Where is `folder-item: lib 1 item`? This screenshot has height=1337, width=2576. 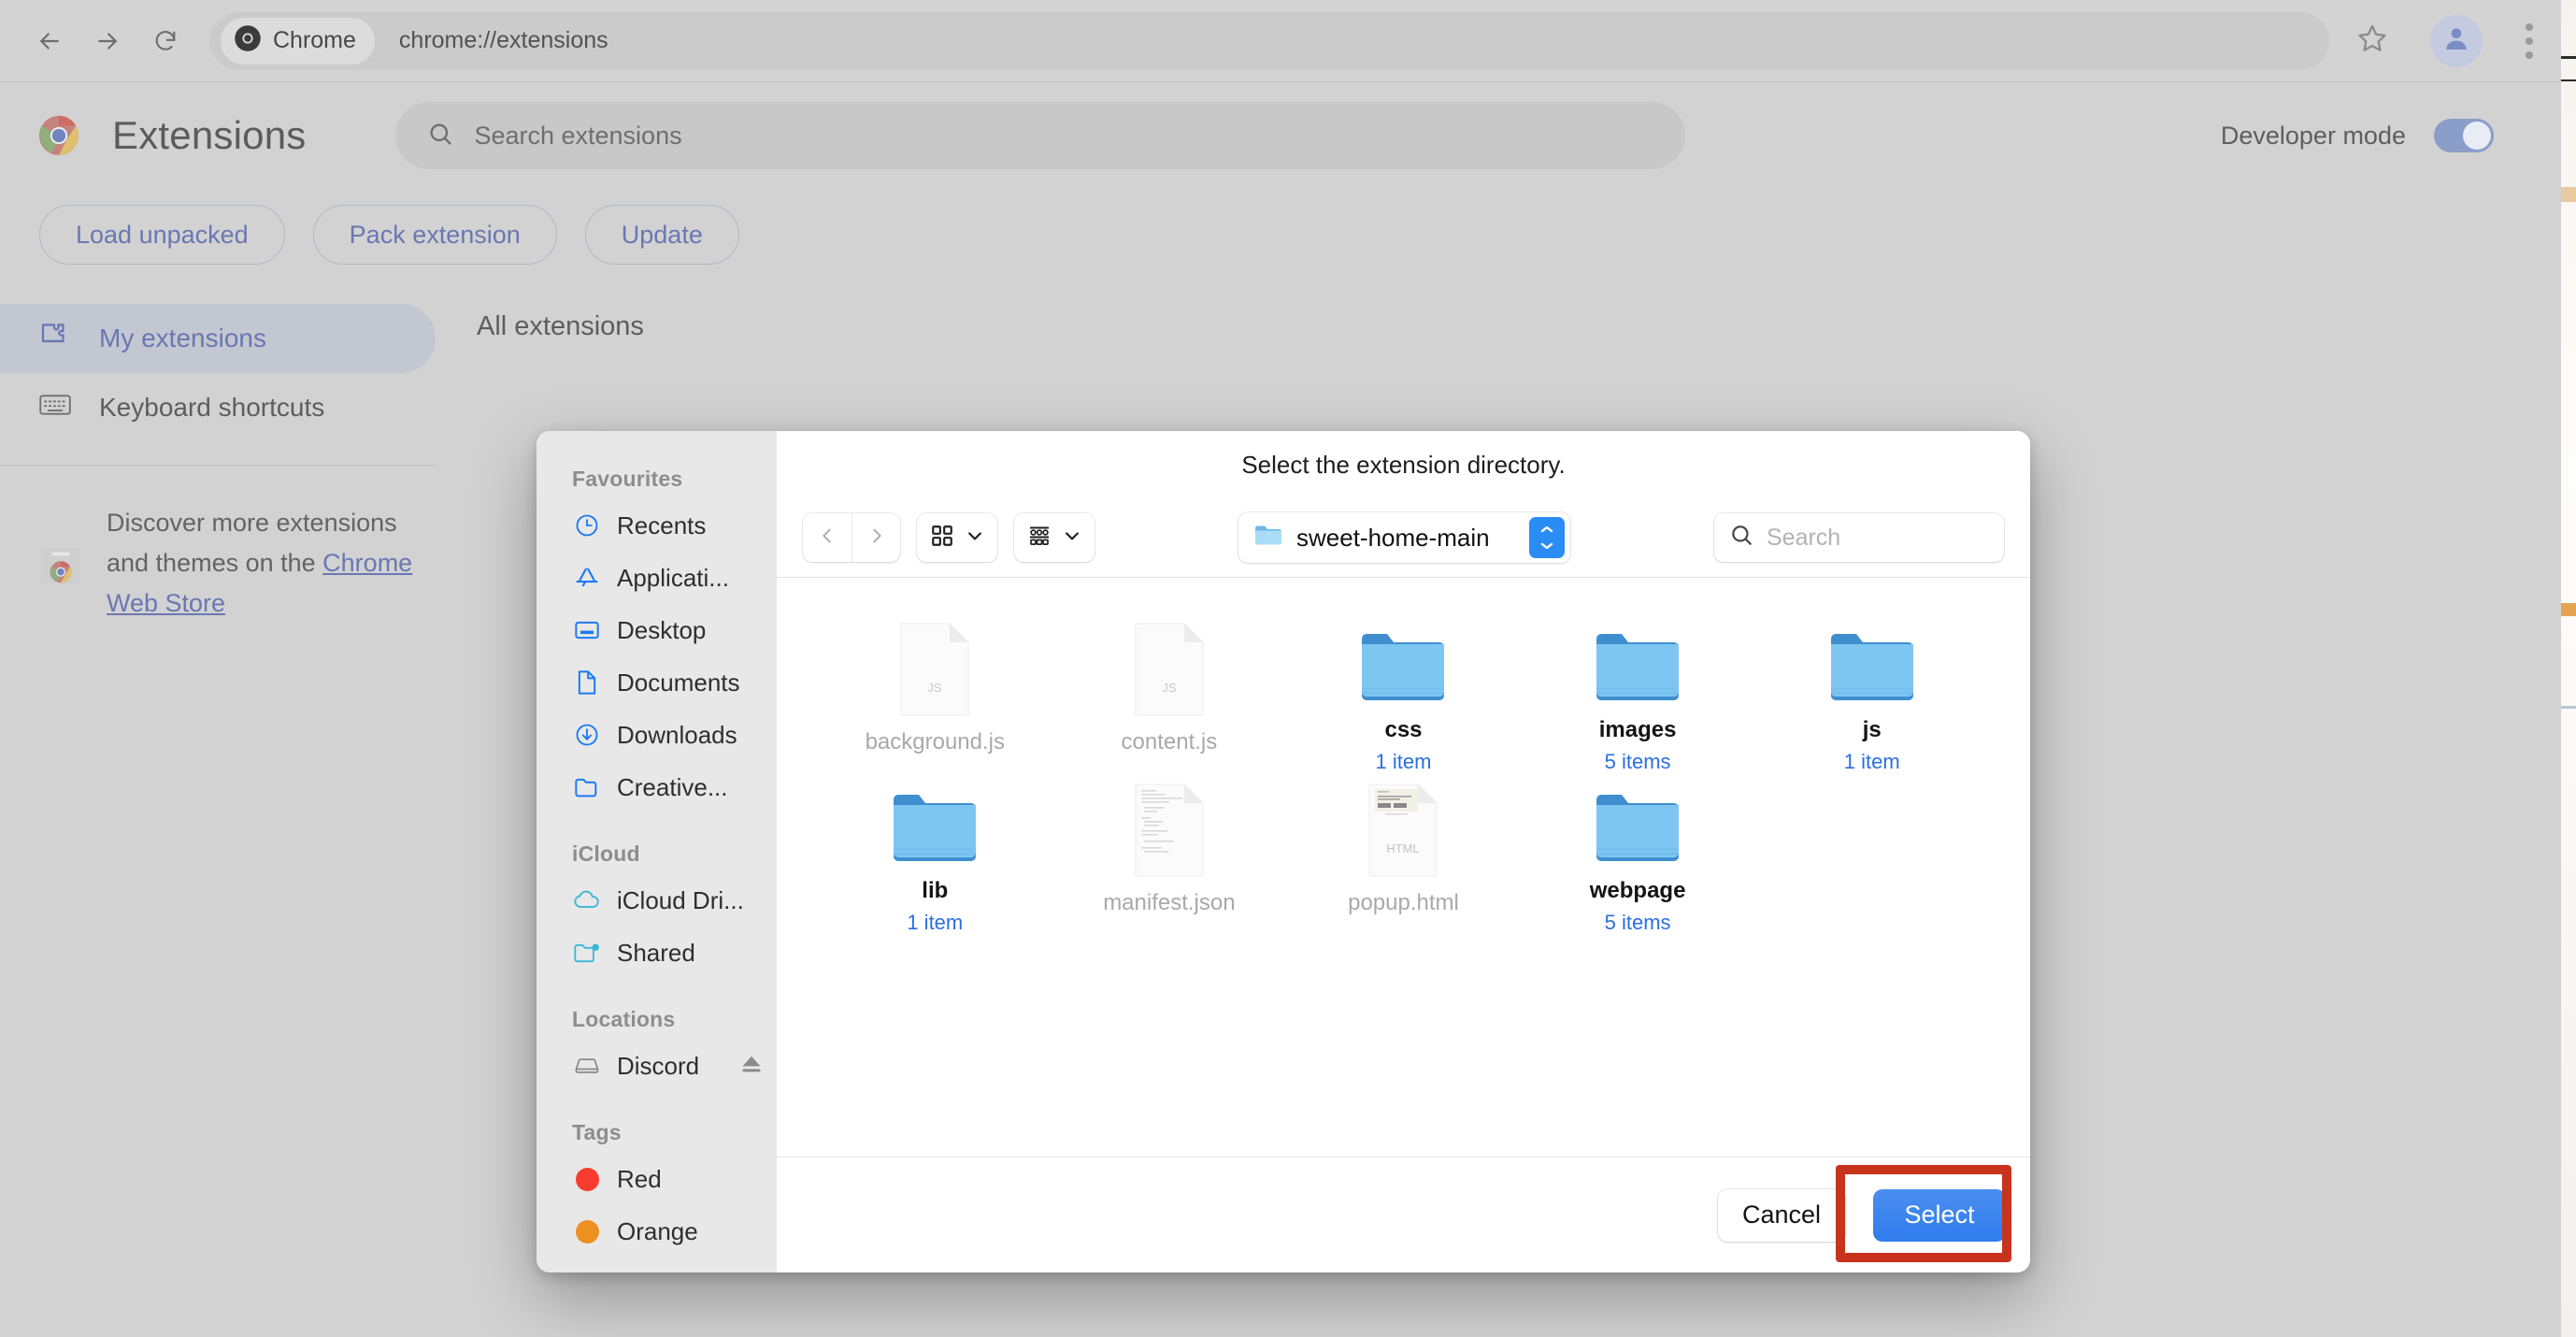
folder-item: lib 1 item is located at coordinates (935, 854).